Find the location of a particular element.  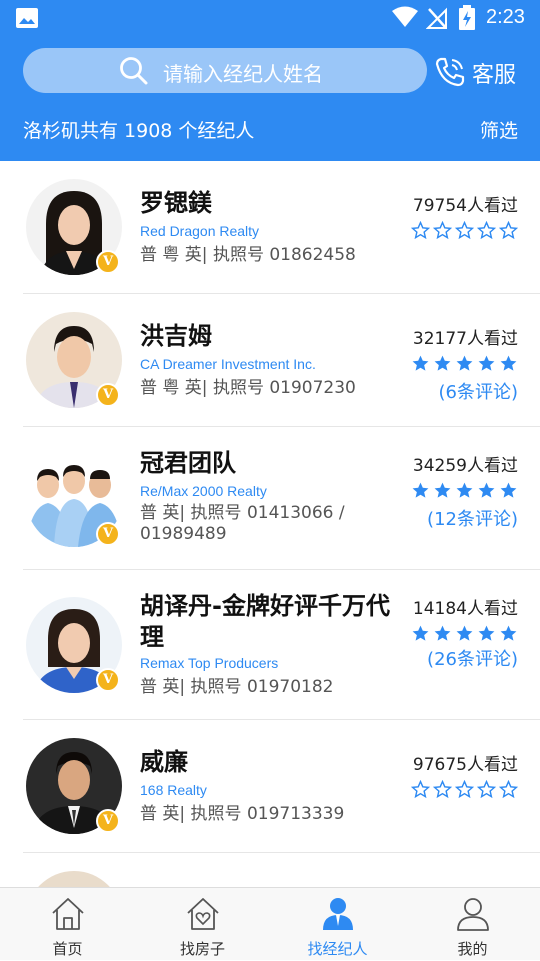

agent-icon is located at coordinates (337, 914).